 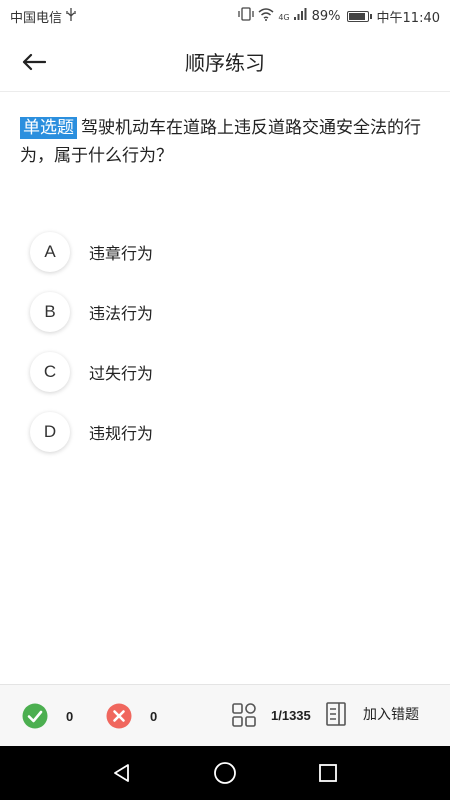 I want to click on wifi-icon, so click(x=266, y=16).